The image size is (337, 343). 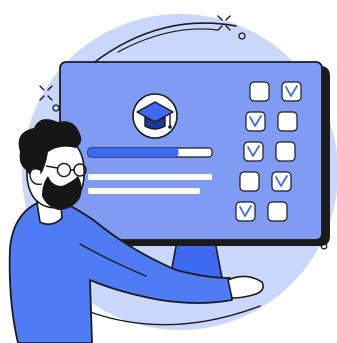 What do you see at coordinates (285, 151) in the screenshot?
I see `checkbox-3-right` at bounding box center [285, 151].